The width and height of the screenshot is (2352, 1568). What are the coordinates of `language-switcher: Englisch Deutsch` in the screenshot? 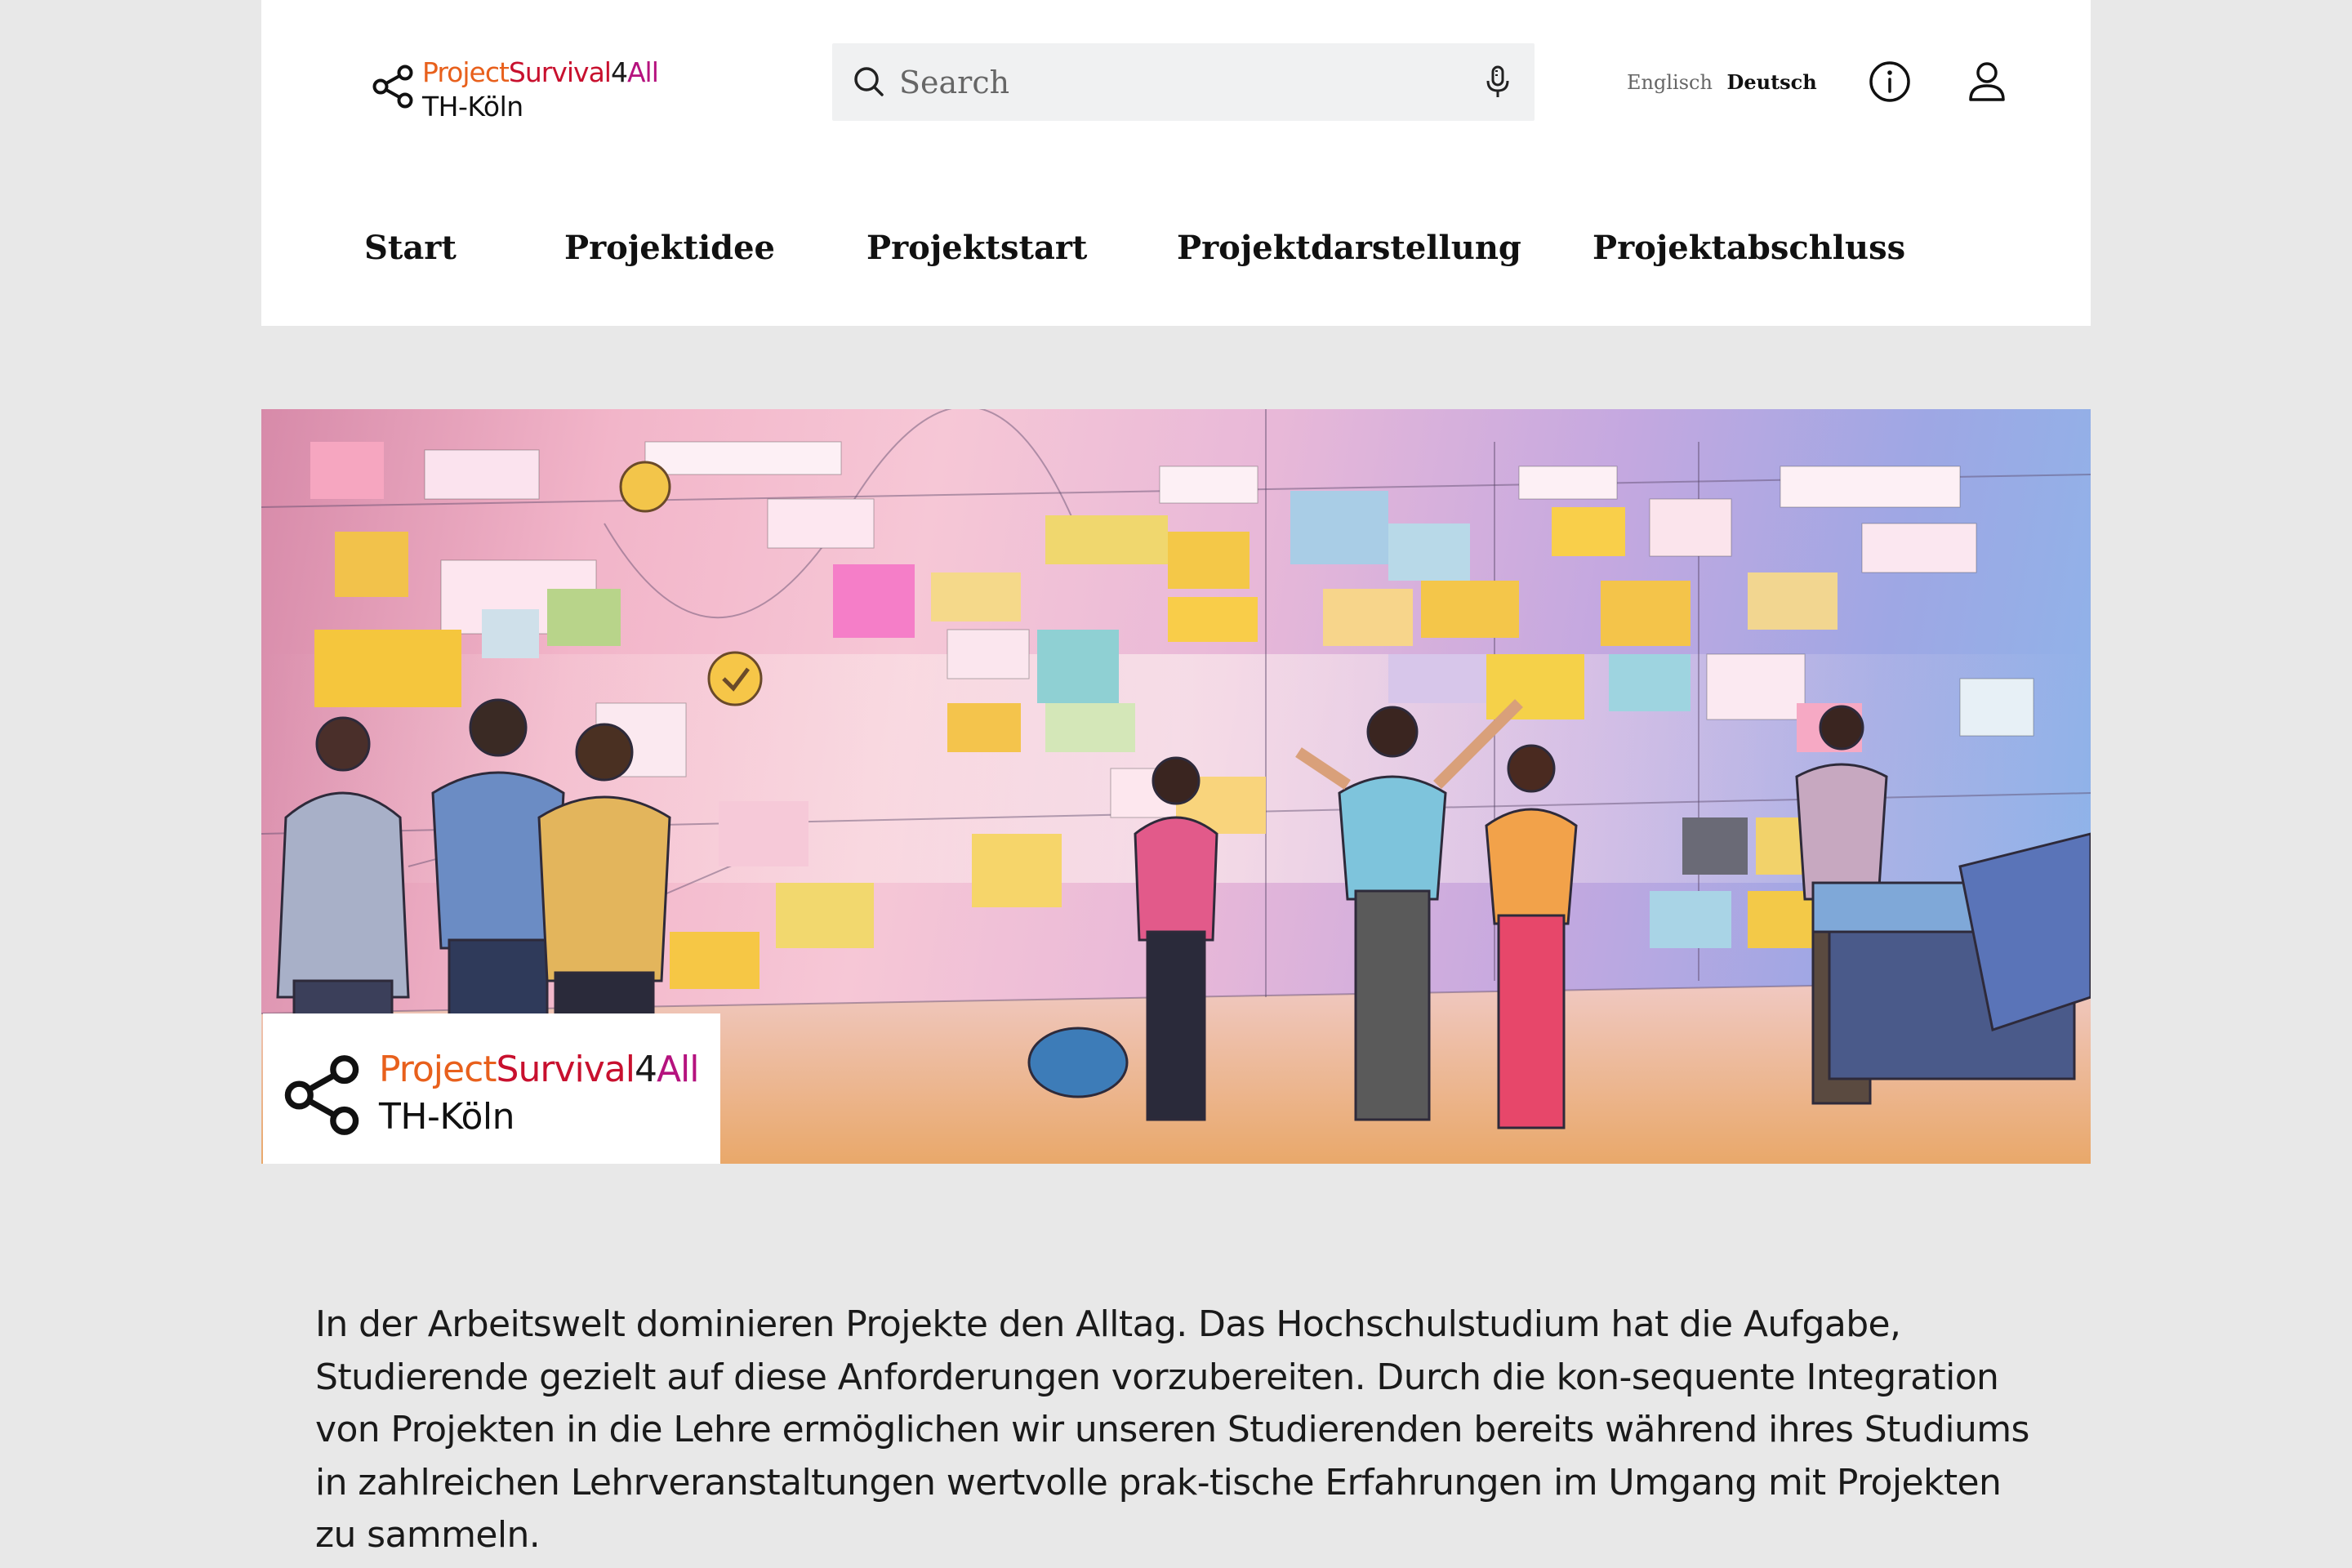 It's located at (1722, 82).